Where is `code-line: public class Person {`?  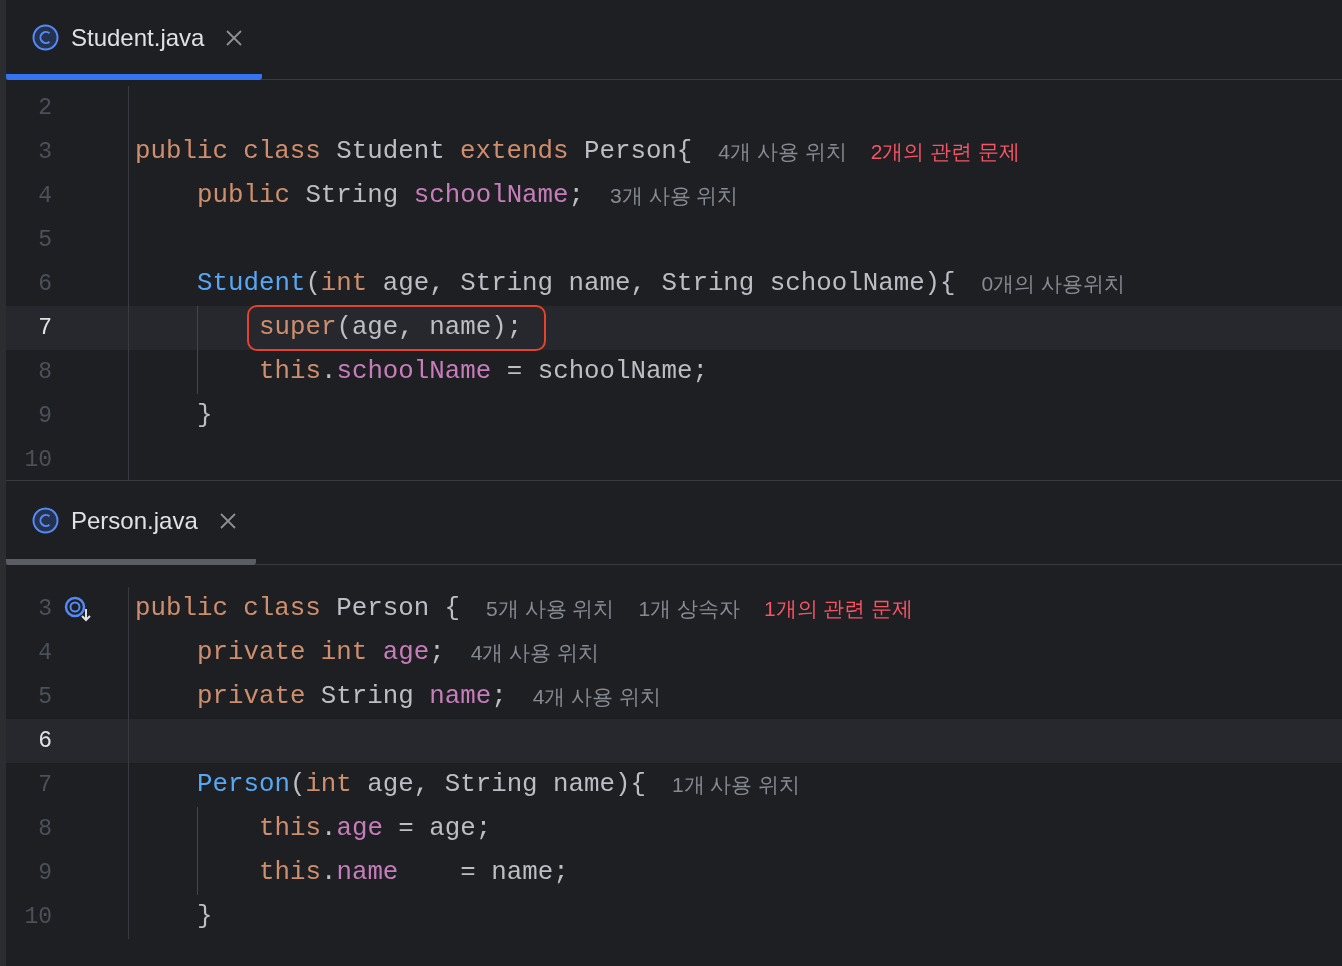
code-line: public class Person { is located at coordinates (298, 608).